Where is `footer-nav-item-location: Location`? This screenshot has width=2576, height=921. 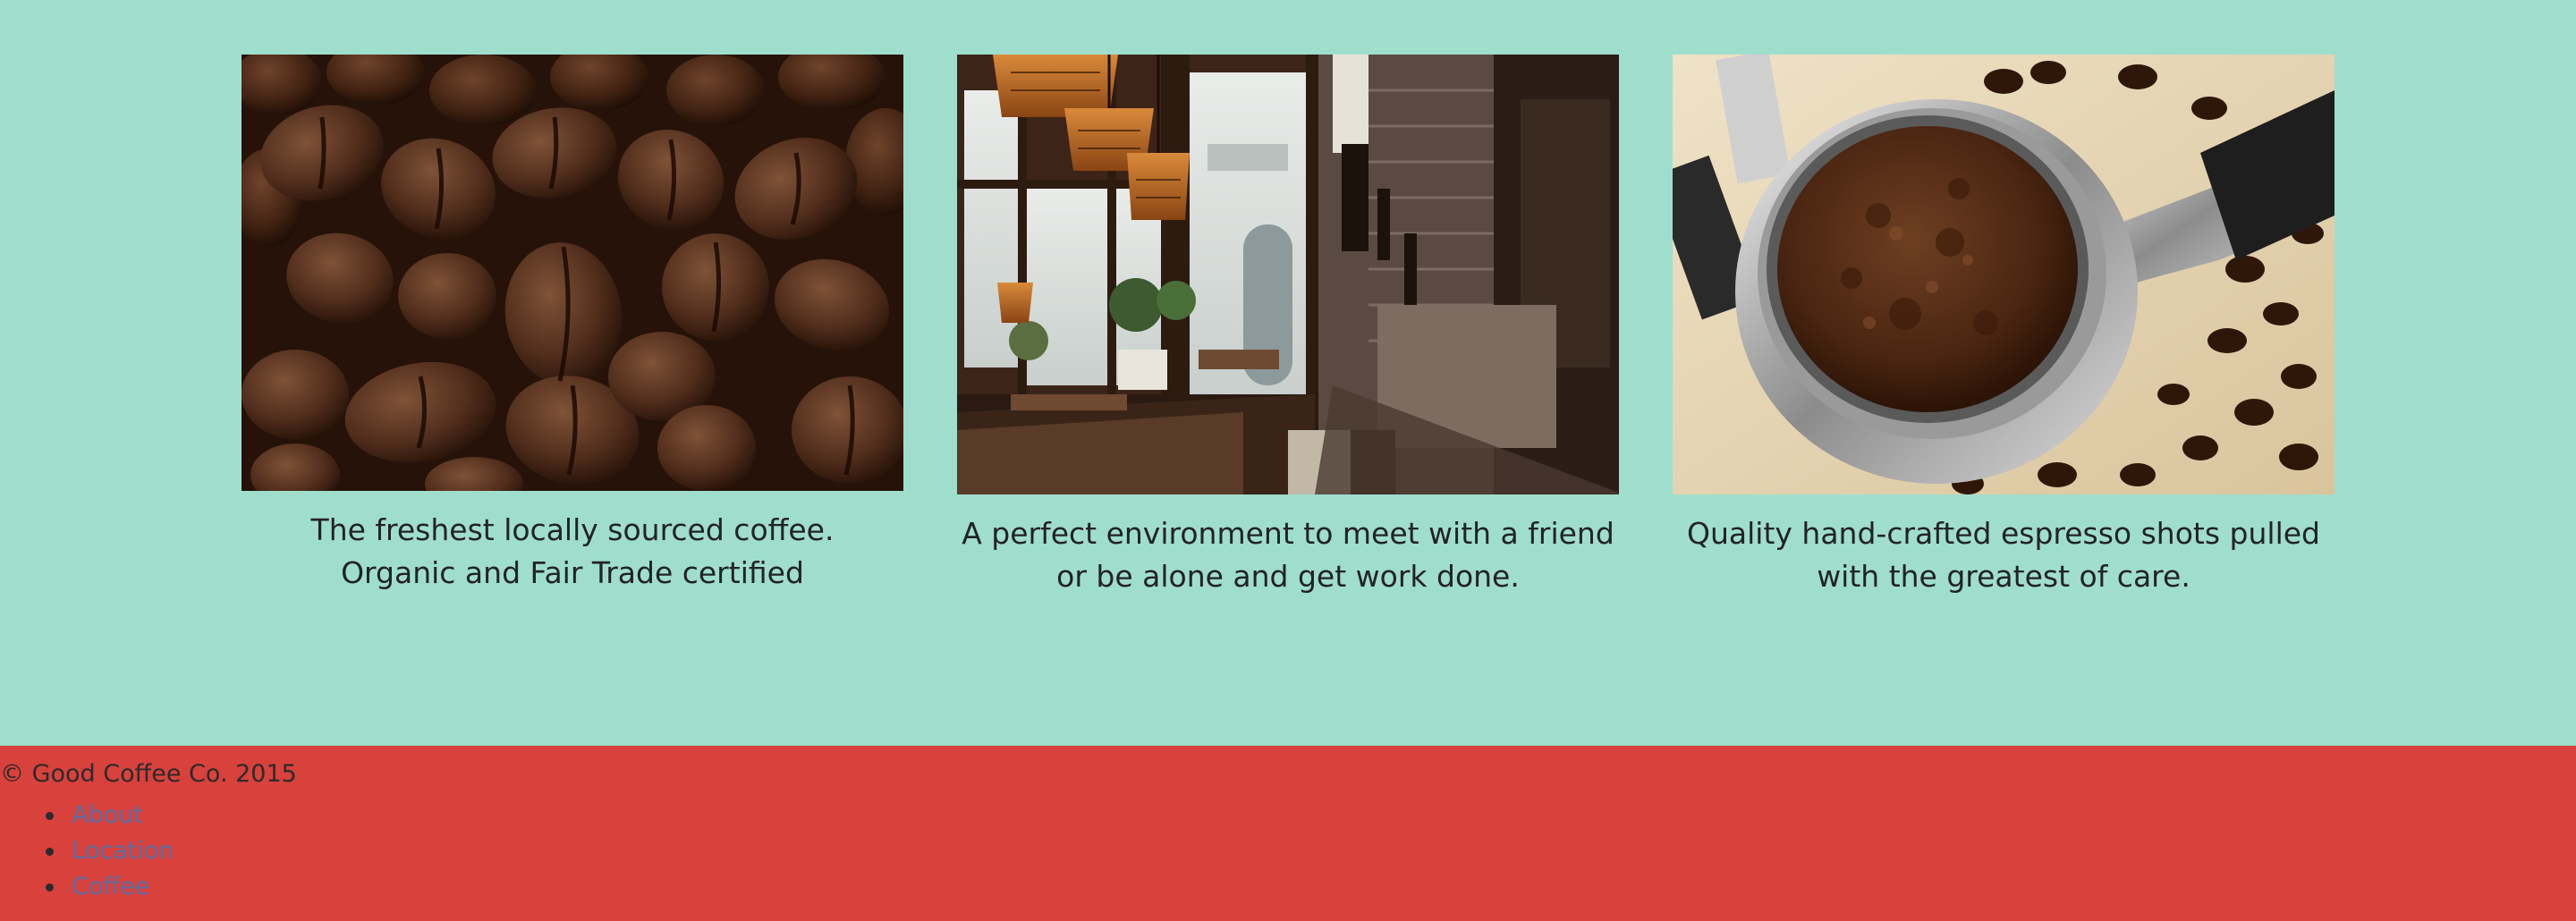 footer-nav-item-location: Location is located at coordinates (87, 851).